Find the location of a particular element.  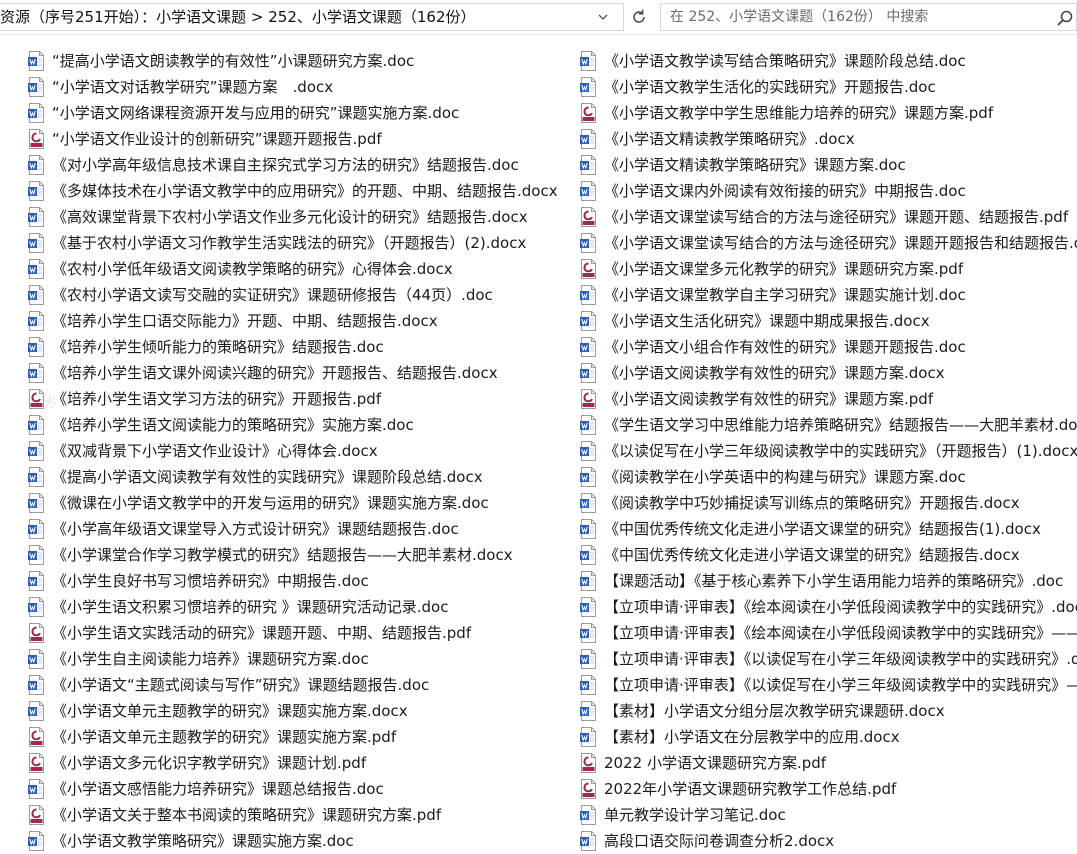

file-name: 《小学高年级语文课堂导入方式设计研究》课题结题报告.doc is located at coordinates (255, 529).